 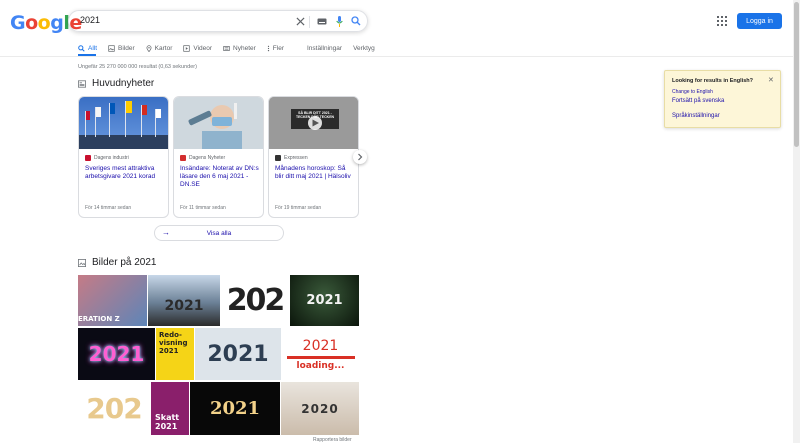 I want to click on tab-all: Allt, so click(x=87, y=48).